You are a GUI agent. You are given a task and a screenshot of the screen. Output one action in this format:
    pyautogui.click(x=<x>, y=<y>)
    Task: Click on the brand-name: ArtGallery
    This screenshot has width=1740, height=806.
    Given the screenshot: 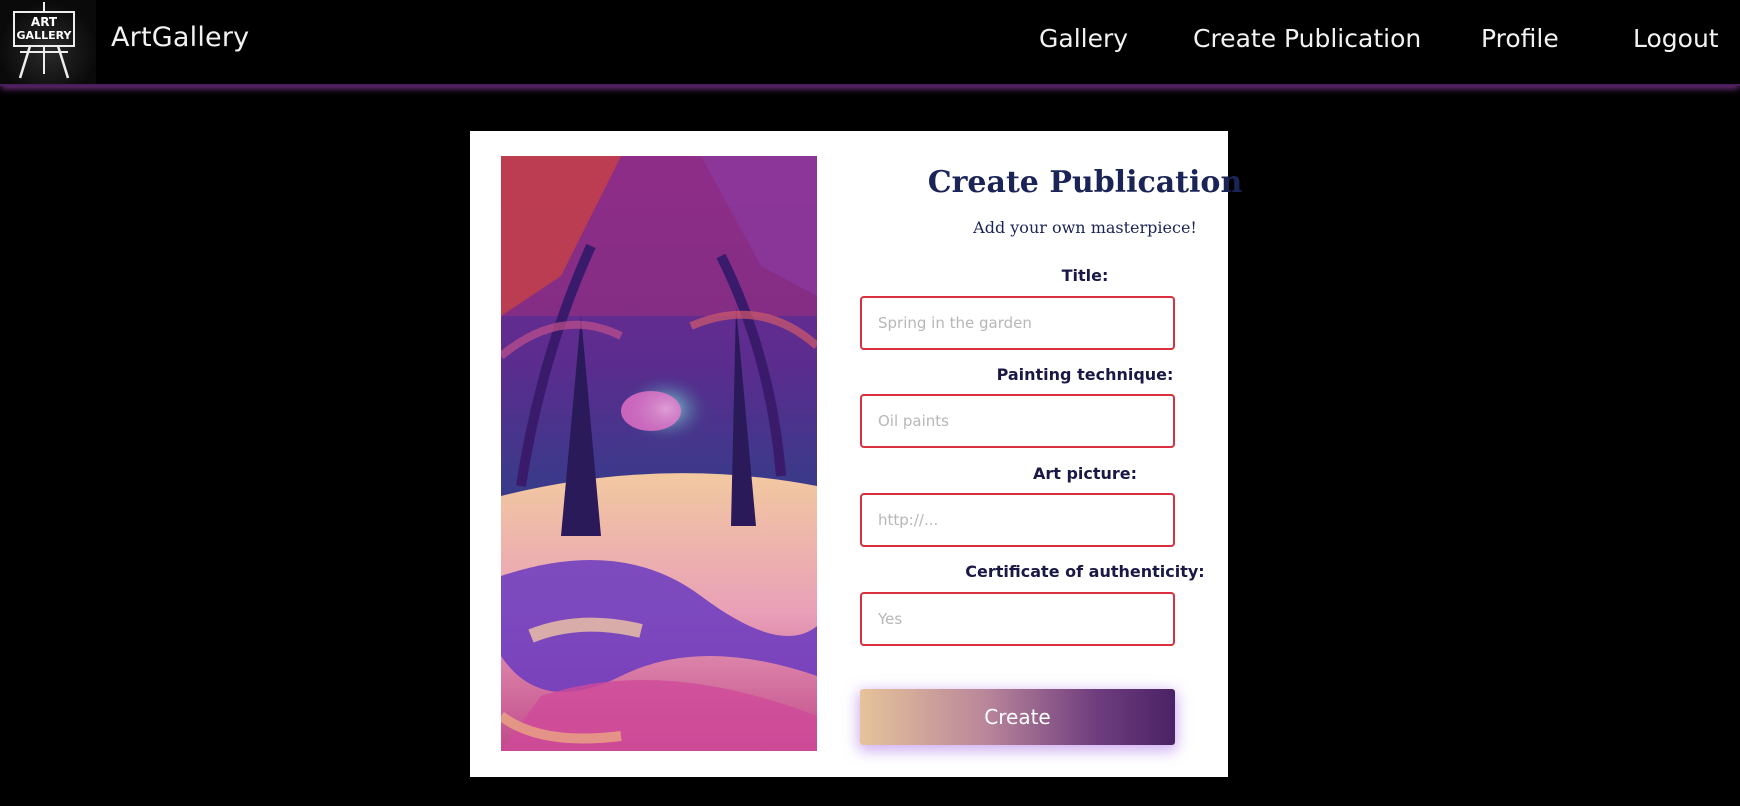 What is the action you would take?
    pyautogui.click(x=180, y=37)
    